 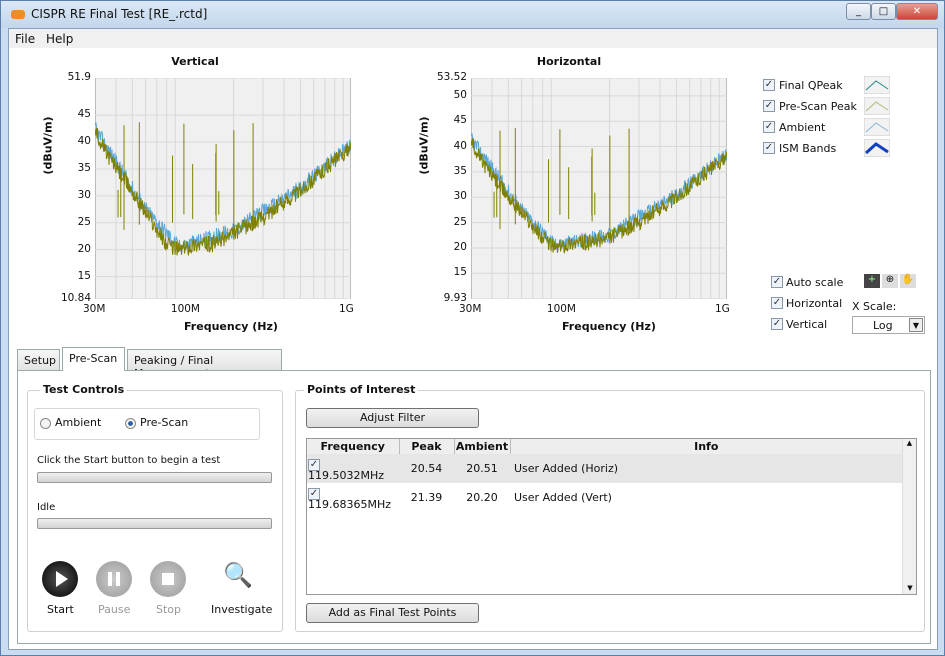 What do you see at coordinates (566, 468) in the screenshot?
I see `row-info: User Added (Horiz)` at bounding box center [566, 468].